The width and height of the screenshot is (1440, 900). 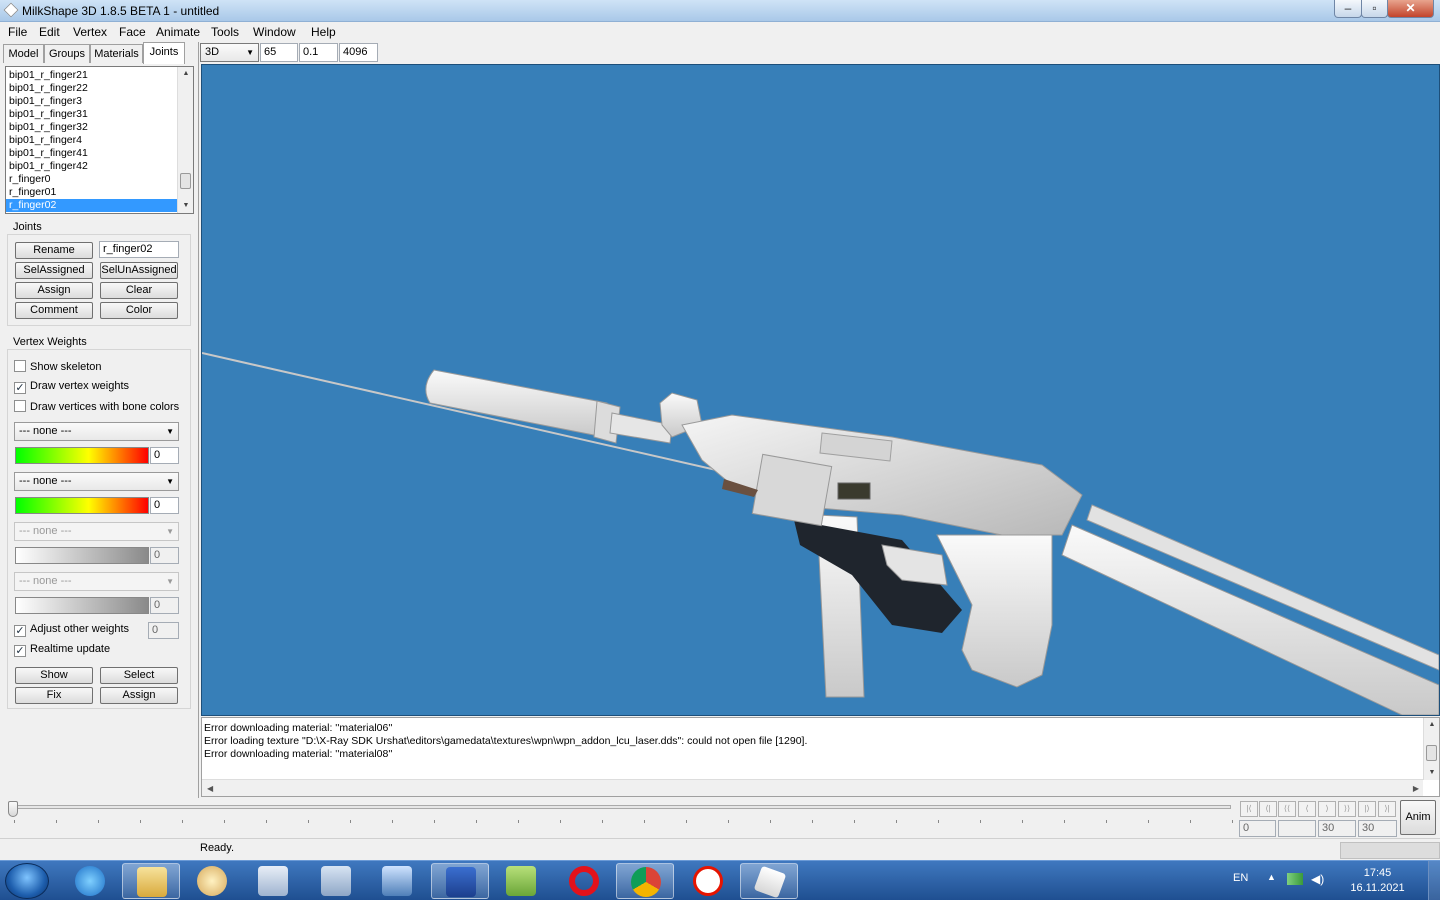 I want to click on taskbar-snipping-tool, so click(x=273, y=881).